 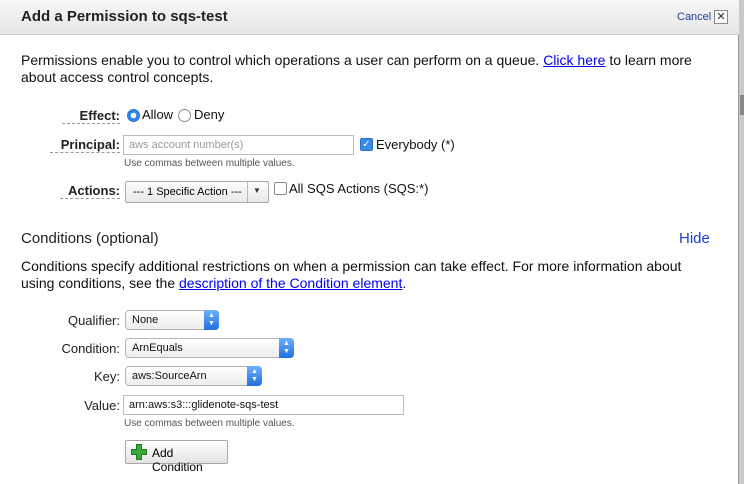 What do you see at coordinates (133, 115) in the screenshot?
I see `allow-radio-icon` at bounding box center [133, 115].